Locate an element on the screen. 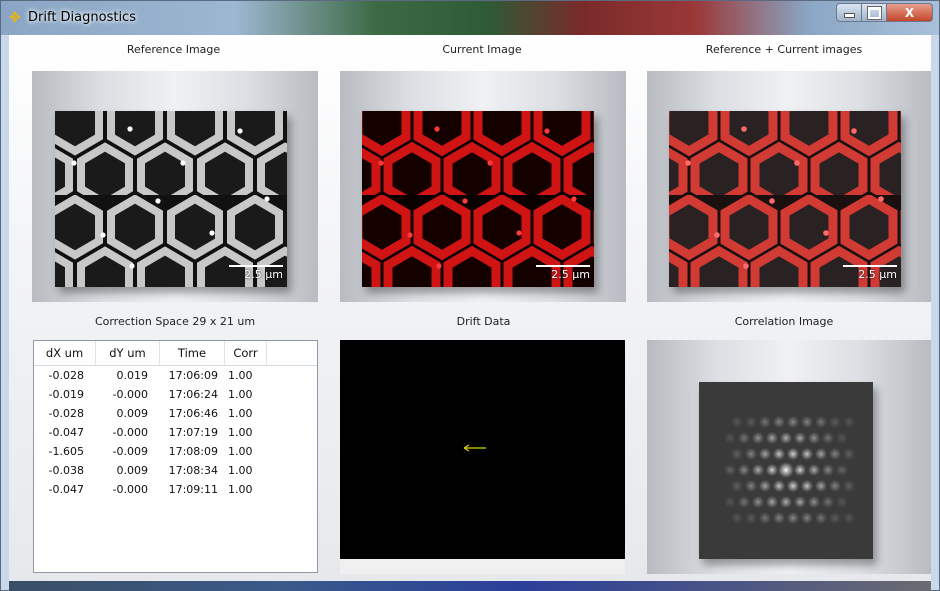 The height and width of the screenshot is (591, 940). window-controls: X is located at coordinates (884, 13).